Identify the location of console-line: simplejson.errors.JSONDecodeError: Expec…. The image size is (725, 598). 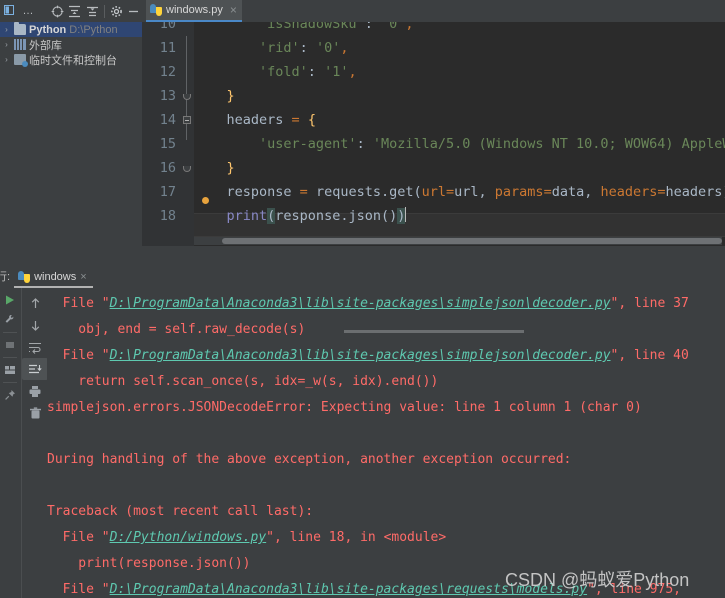
(344, 408).